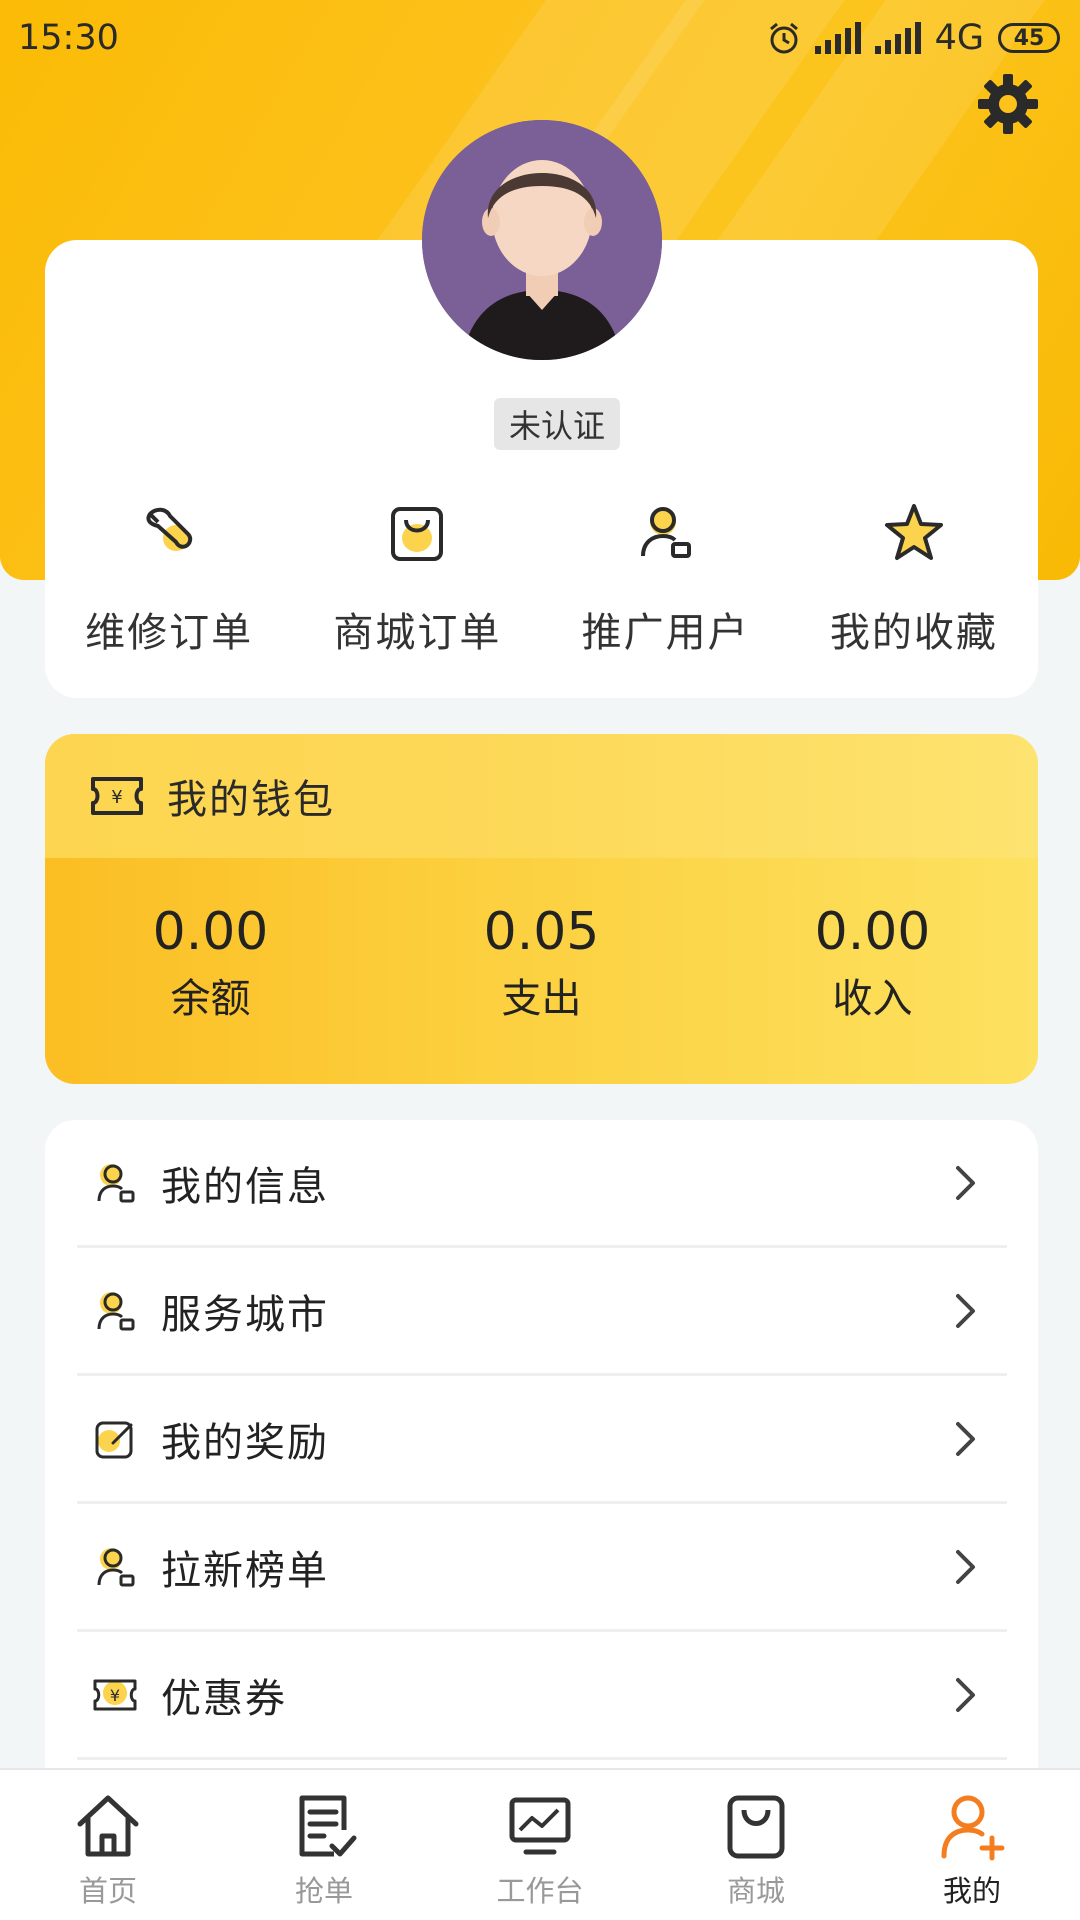 This screenshot has height=1920, width=1080. I want to click on user-add-icon, so click(973, 1828).